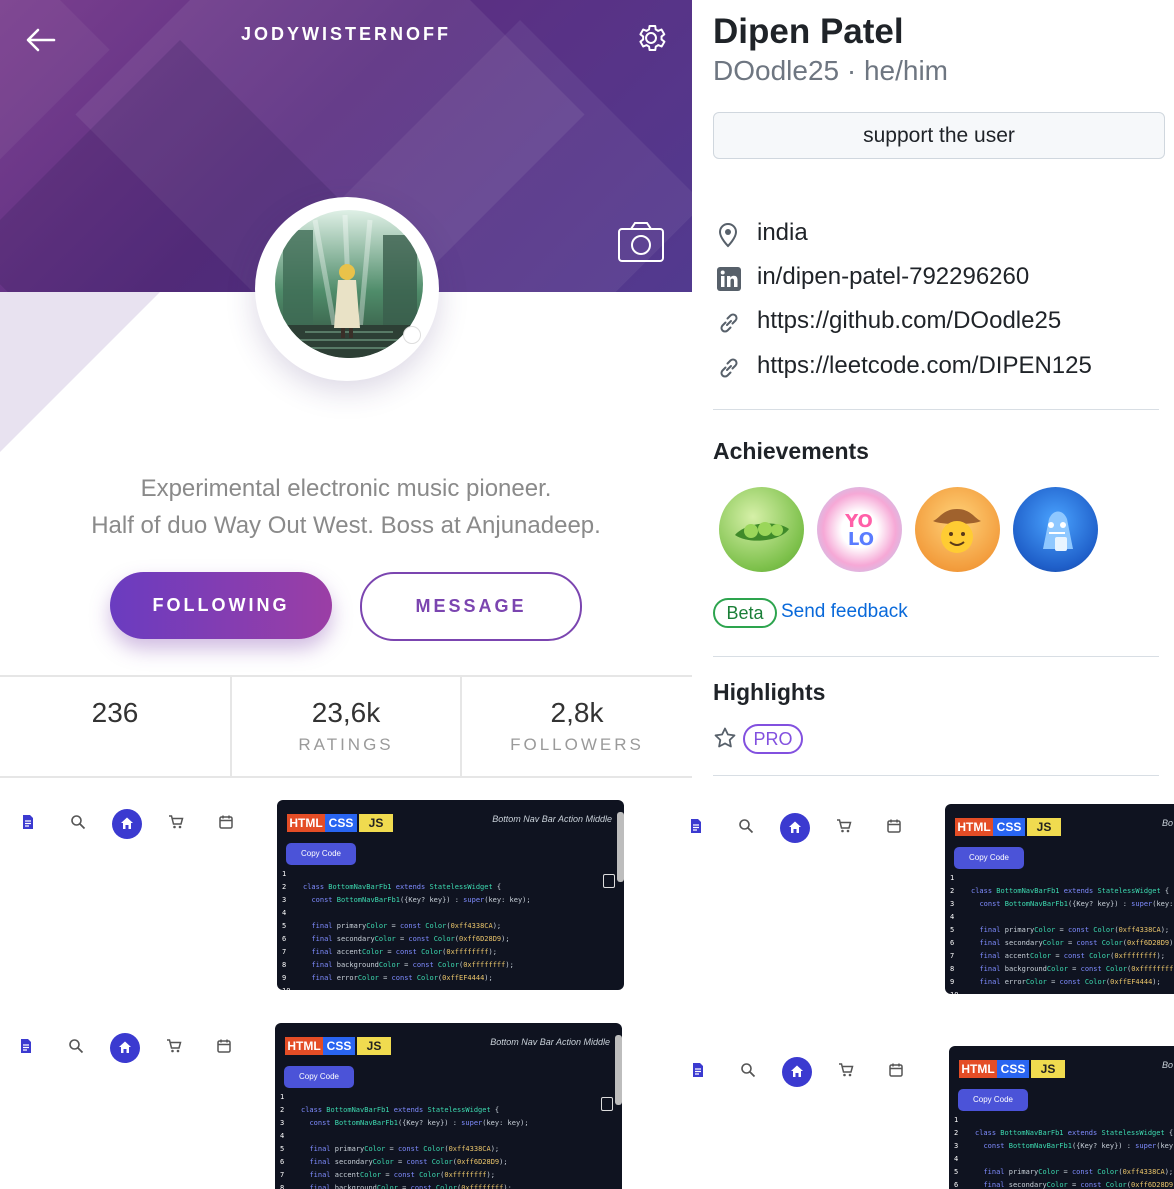  I want to click on stat-ratings: 23,6k RATINGS, so click(347, 726).